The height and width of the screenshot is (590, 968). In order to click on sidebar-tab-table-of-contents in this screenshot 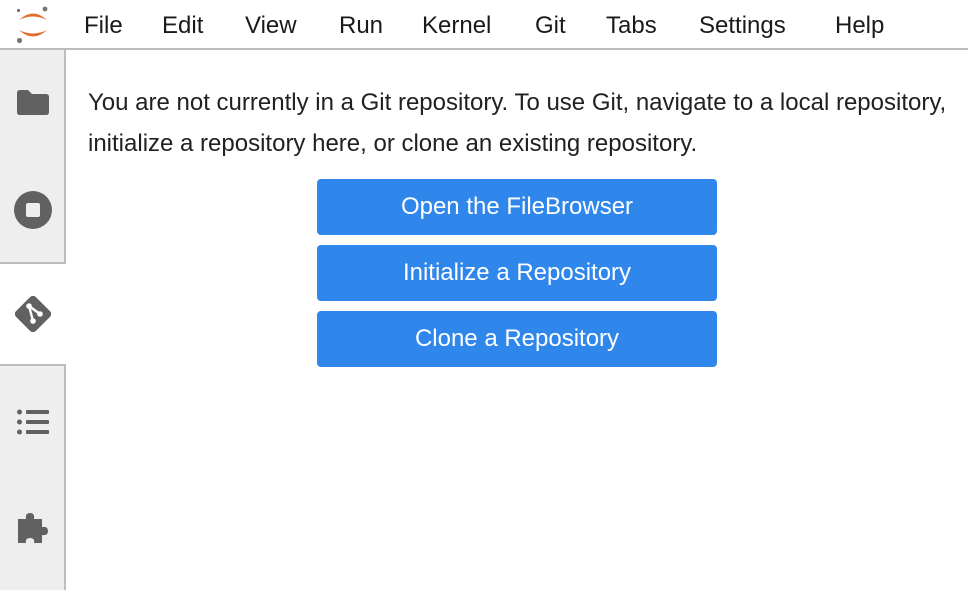, I will do `click(33, 422)`.